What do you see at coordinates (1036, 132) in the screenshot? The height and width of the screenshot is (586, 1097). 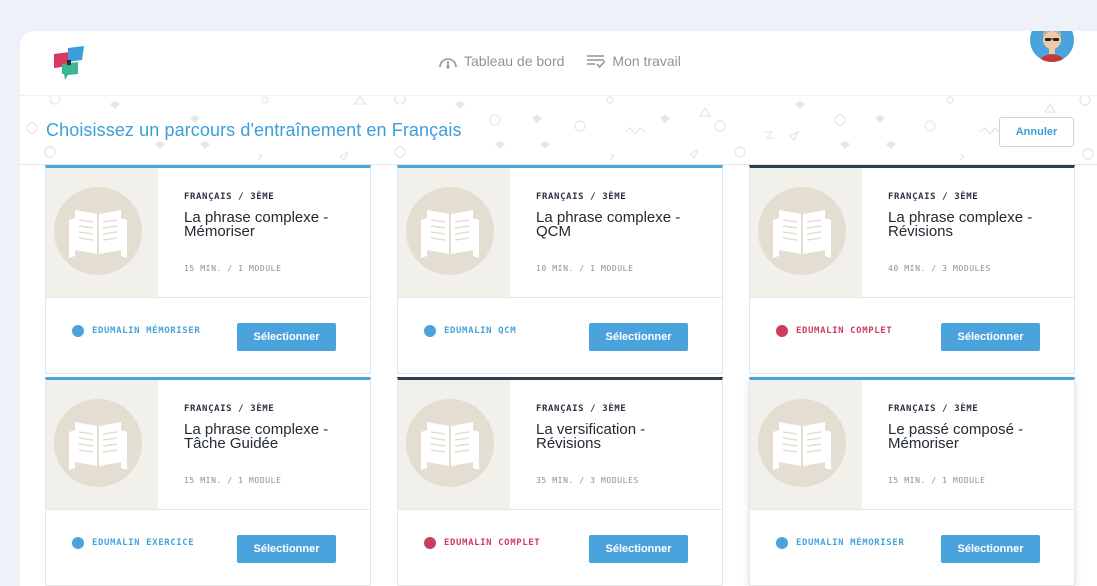 I see `cancel-button: Annuler` at bounding box center [1036, 132].